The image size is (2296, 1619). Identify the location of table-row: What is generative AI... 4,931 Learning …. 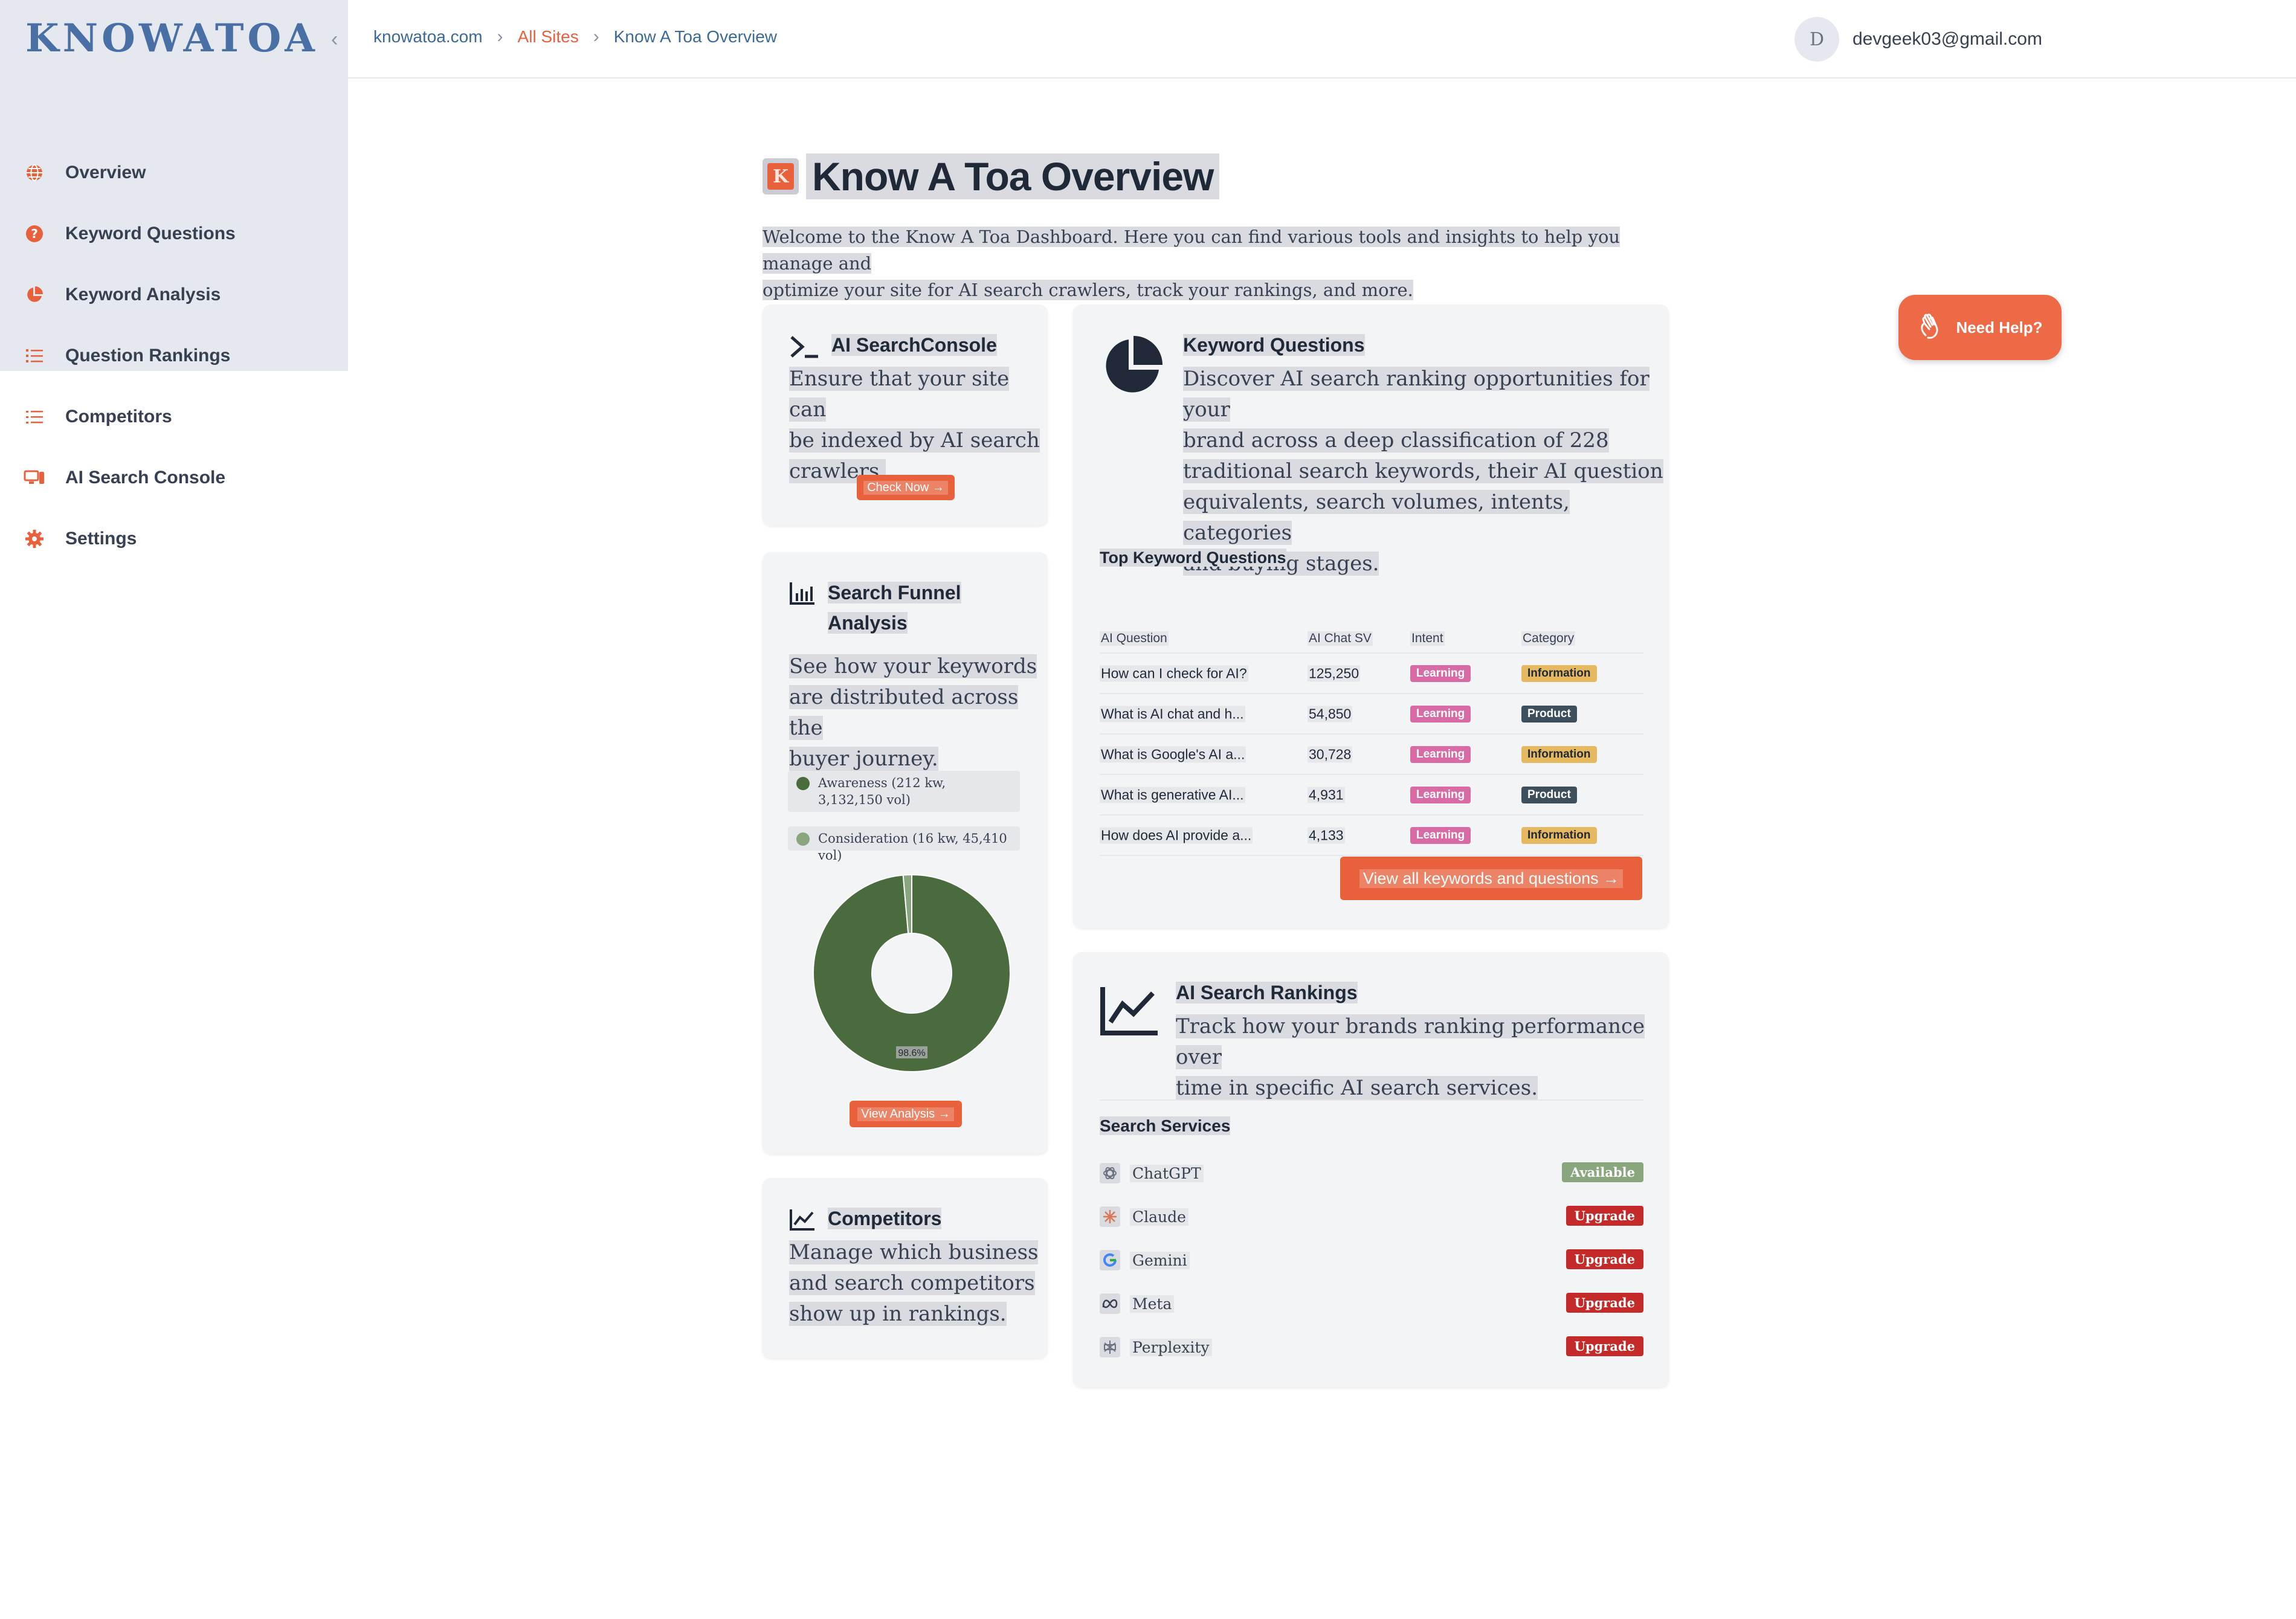
(1371, 795).